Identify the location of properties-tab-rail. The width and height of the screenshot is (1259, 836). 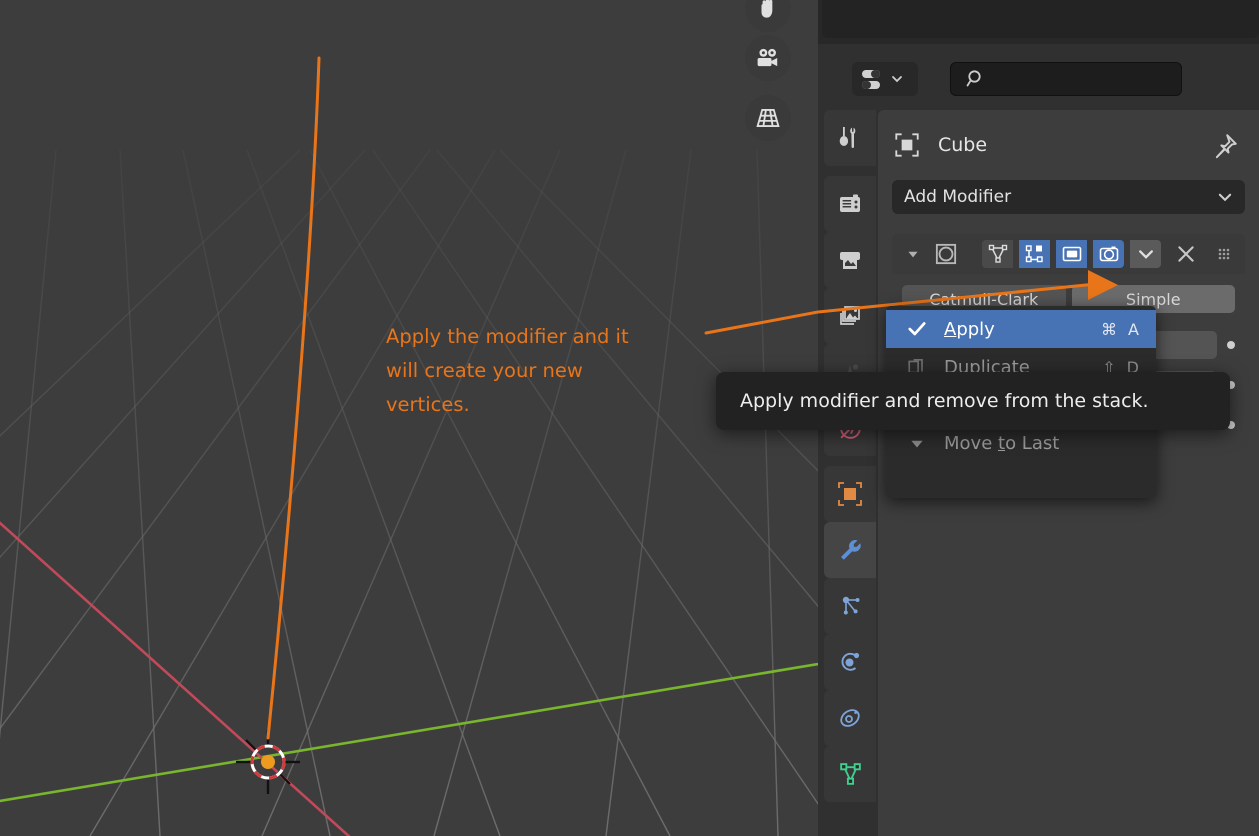
(850, 473).